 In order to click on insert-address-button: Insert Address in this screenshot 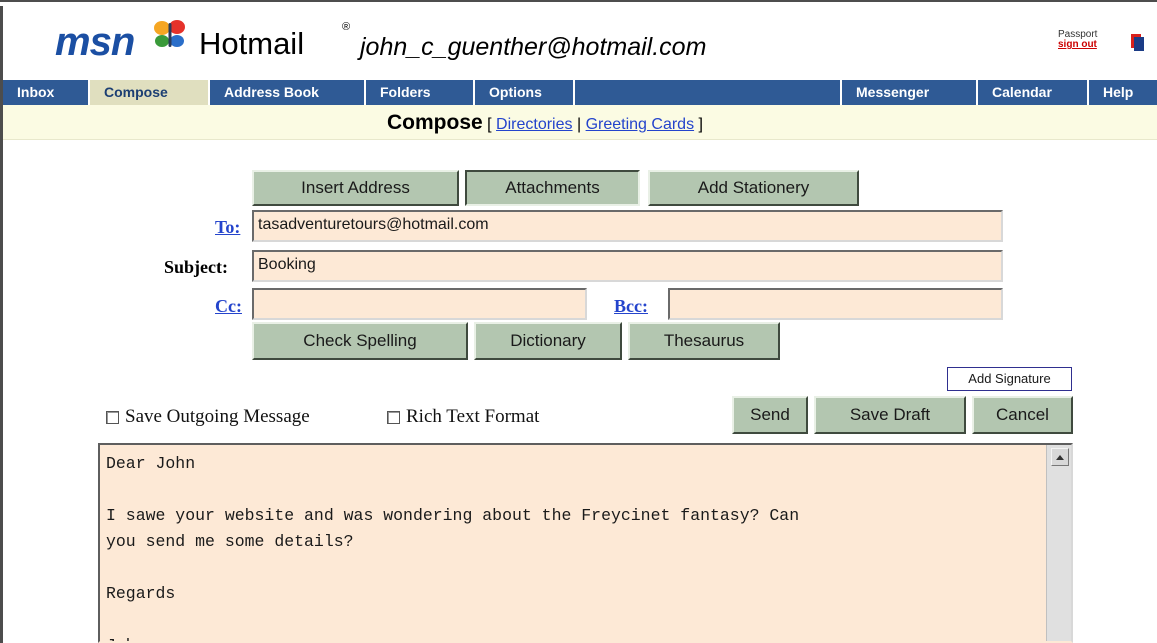, I will do `click(355, 188)`.